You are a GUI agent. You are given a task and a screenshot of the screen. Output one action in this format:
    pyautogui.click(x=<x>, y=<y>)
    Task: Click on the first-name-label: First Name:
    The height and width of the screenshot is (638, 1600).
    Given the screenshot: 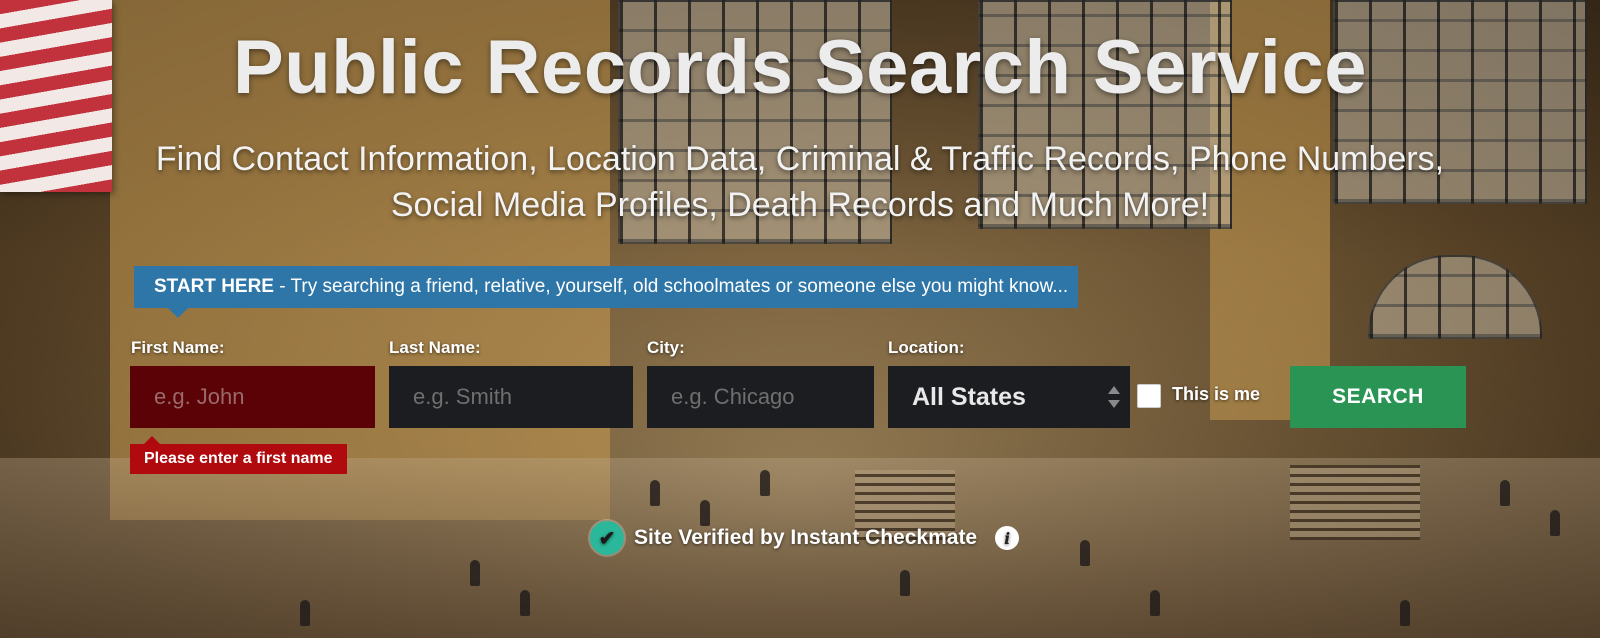 What is the action you would take?
    pyautogui.click(x=178, y=347)
    